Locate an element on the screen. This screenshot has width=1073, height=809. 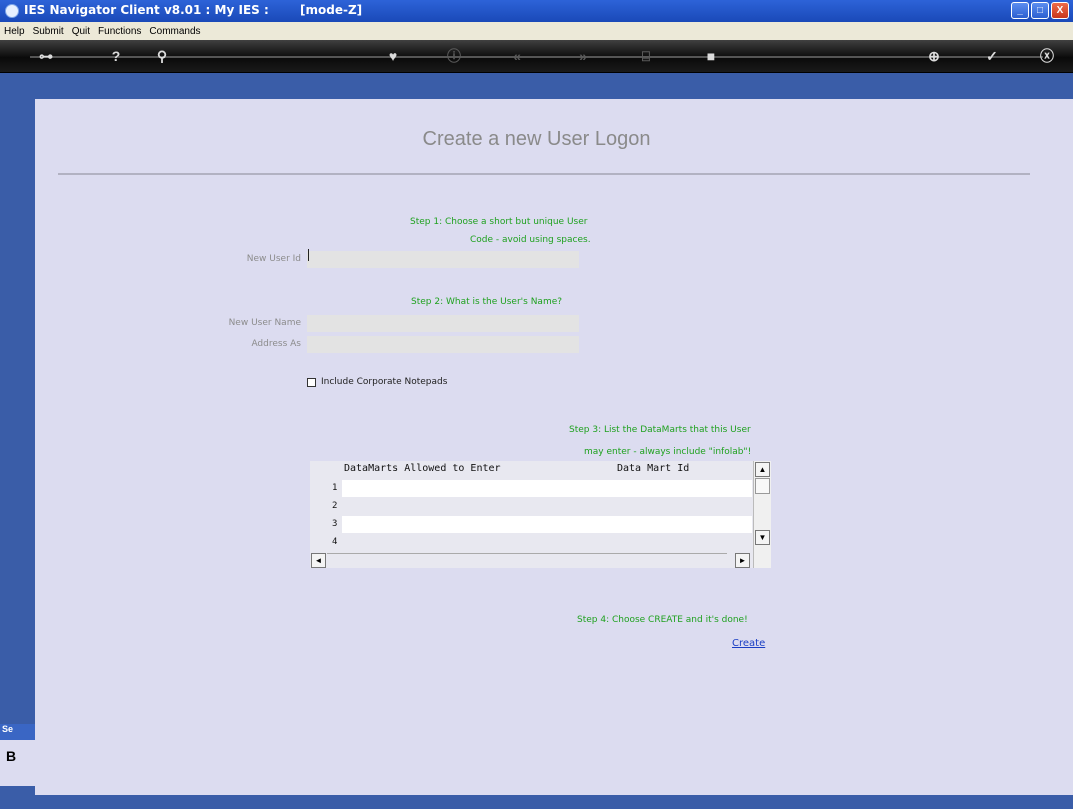
side-panel: Se B is located at coordinates (17, 755).